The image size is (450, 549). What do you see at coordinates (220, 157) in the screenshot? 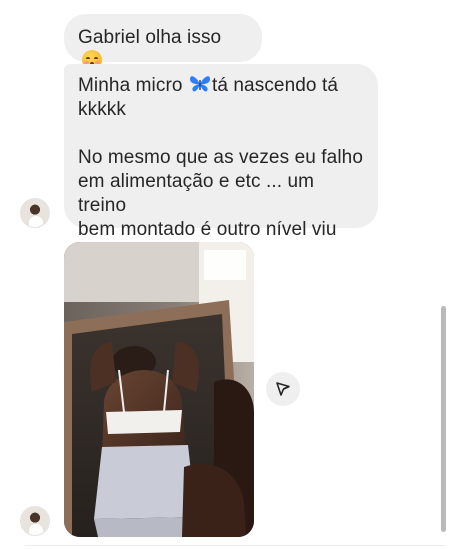
I see `message-line: No mesmo que as vezes eu falho` at bounding box center [220, 157].